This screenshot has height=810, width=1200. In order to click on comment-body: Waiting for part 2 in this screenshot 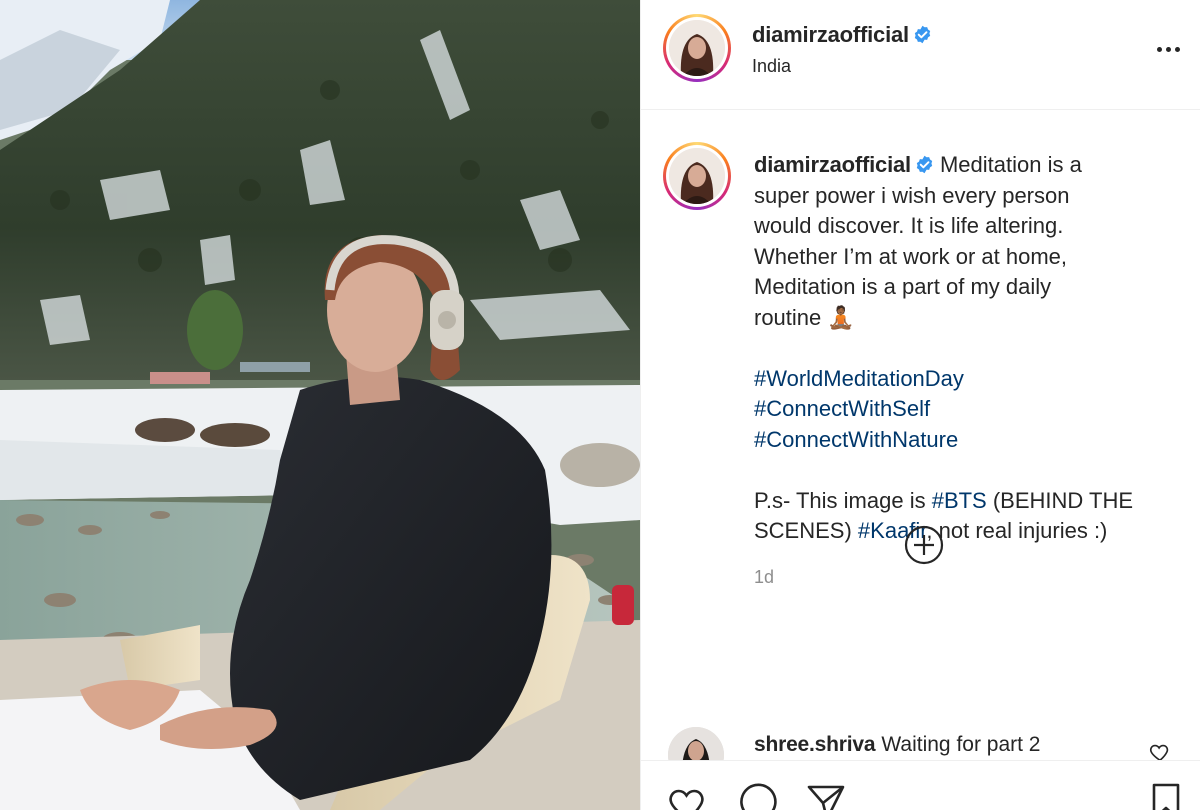, I will do `click(961, 744)`.